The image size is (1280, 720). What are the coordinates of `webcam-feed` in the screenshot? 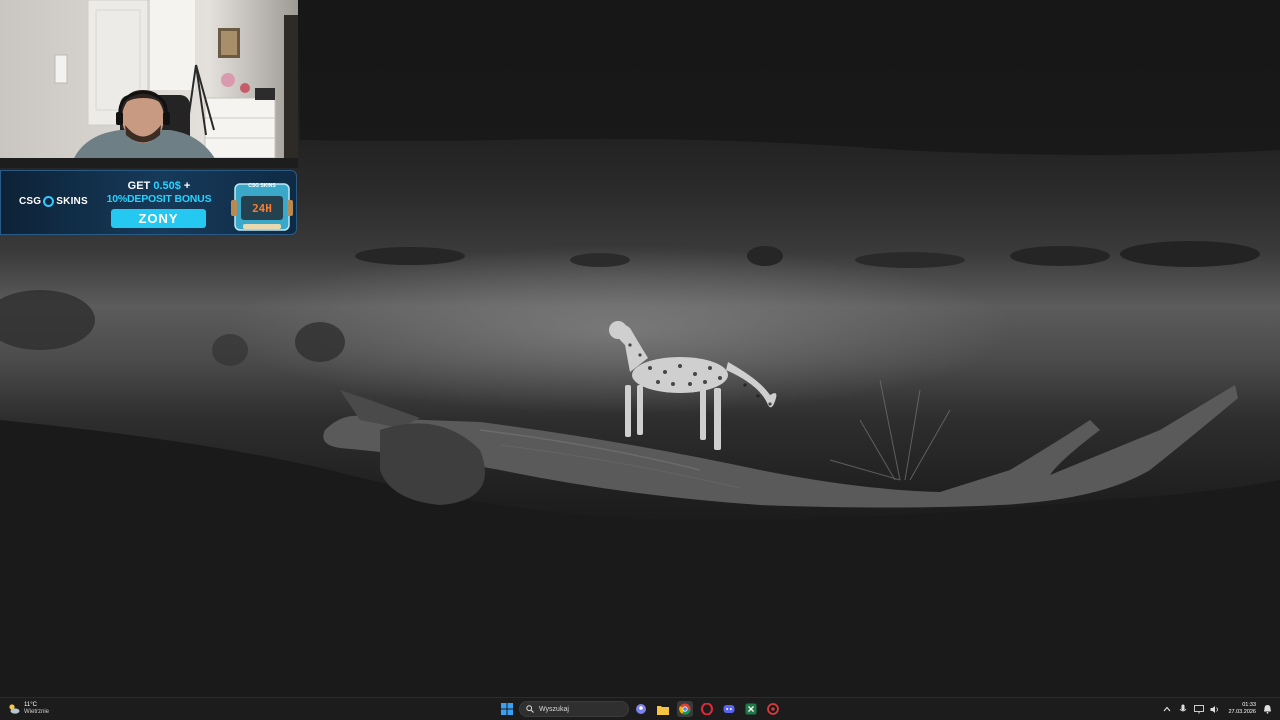 It's located at (149, 84).